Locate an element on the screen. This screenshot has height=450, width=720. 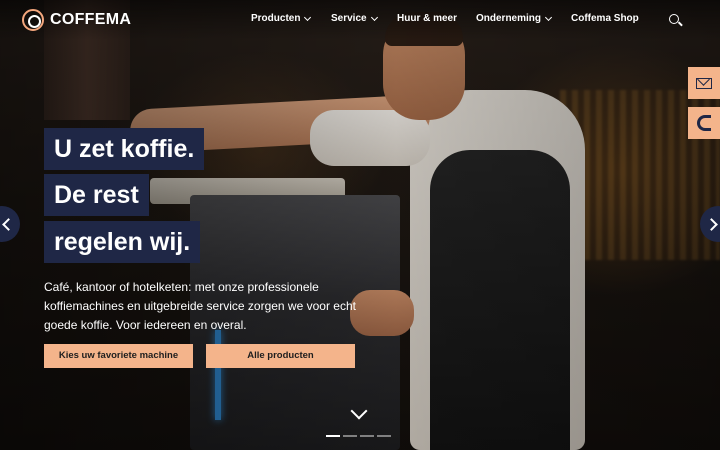
nav-item-onderneming: Onderneming is located at coordinates (514, 18).